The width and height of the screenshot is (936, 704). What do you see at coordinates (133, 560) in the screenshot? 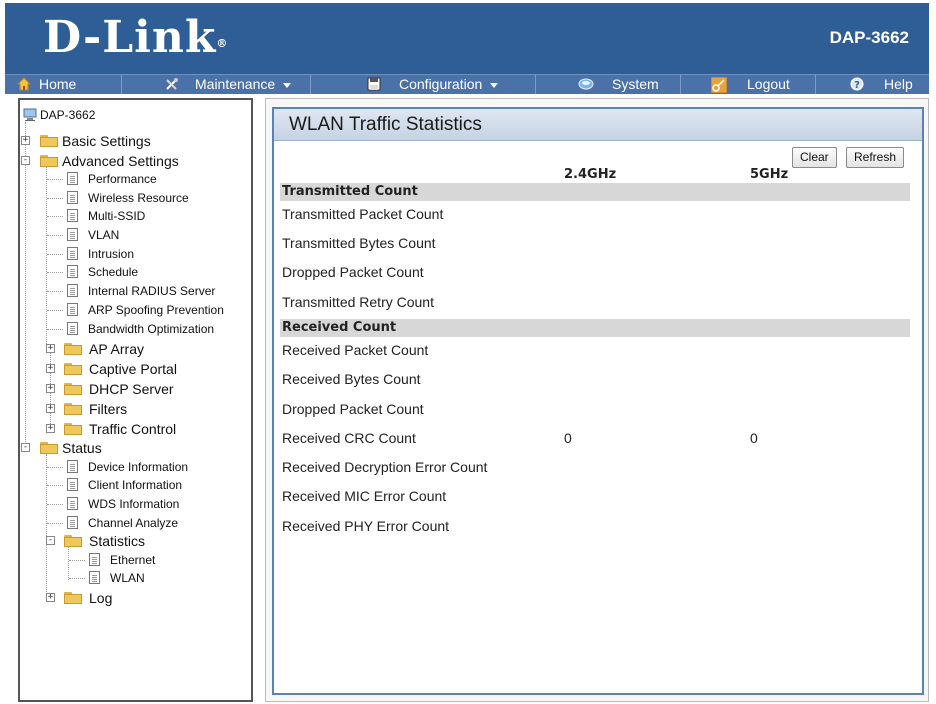
I see `tree-item-label: Ethernet` at bounding box center [133, 560].